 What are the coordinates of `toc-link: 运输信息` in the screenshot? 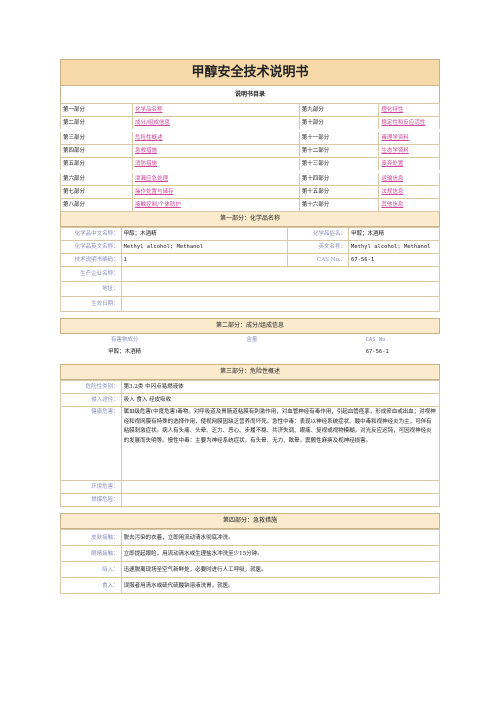 It's located at (409, 178).